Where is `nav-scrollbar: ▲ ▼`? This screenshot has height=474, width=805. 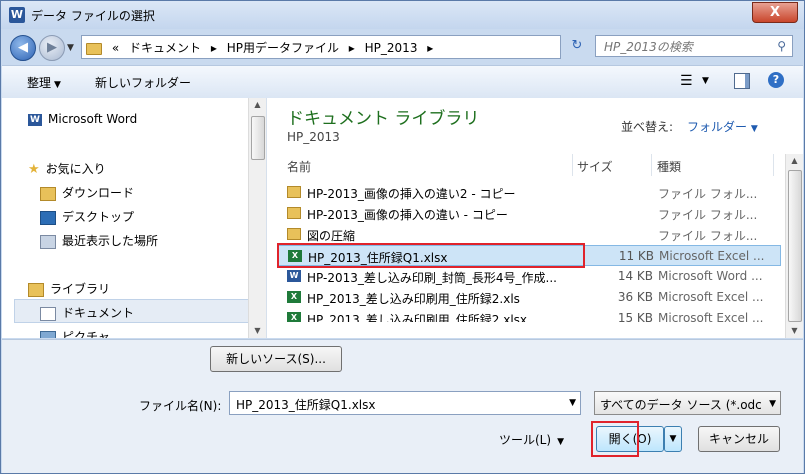 nav-scrollbar: ▲ ▼ is located at coordinates (257, 218).